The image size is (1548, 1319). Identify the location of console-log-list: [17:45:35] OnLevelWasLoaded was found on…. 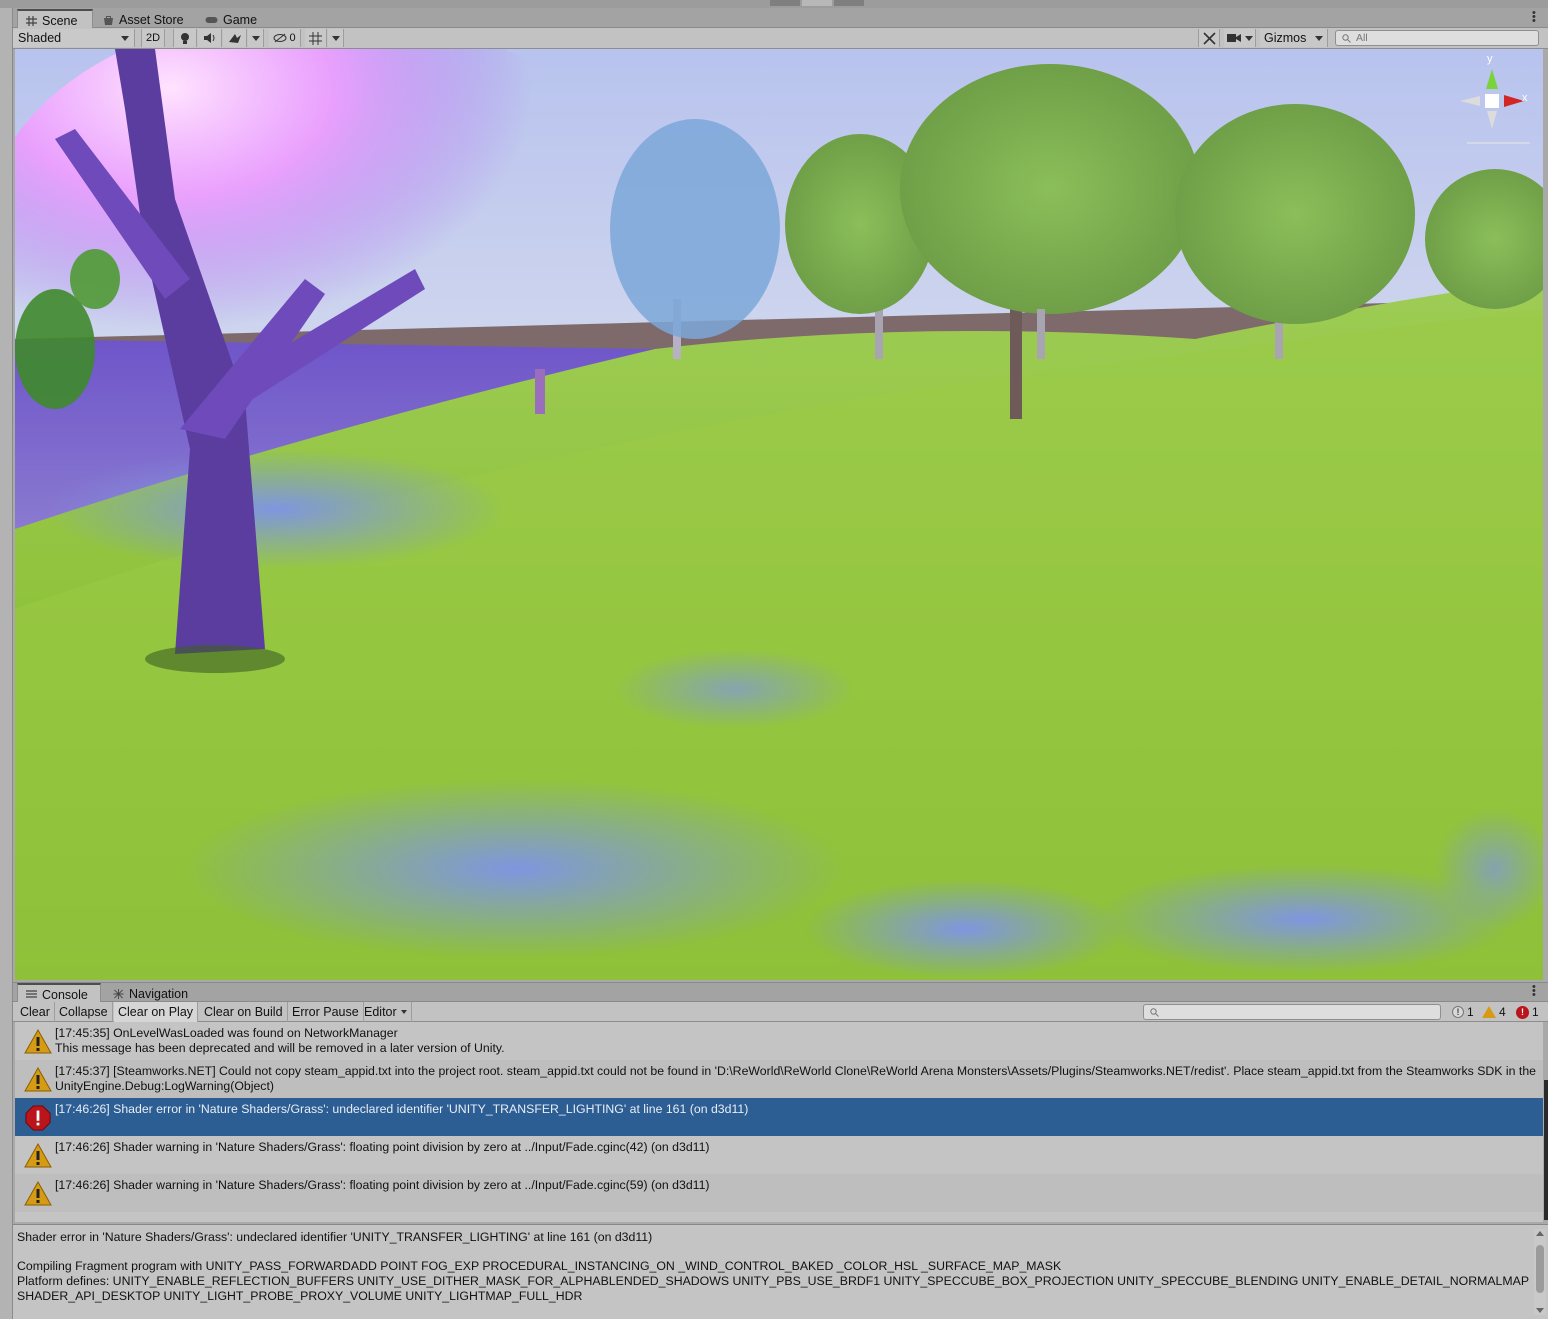
(779, 1122).